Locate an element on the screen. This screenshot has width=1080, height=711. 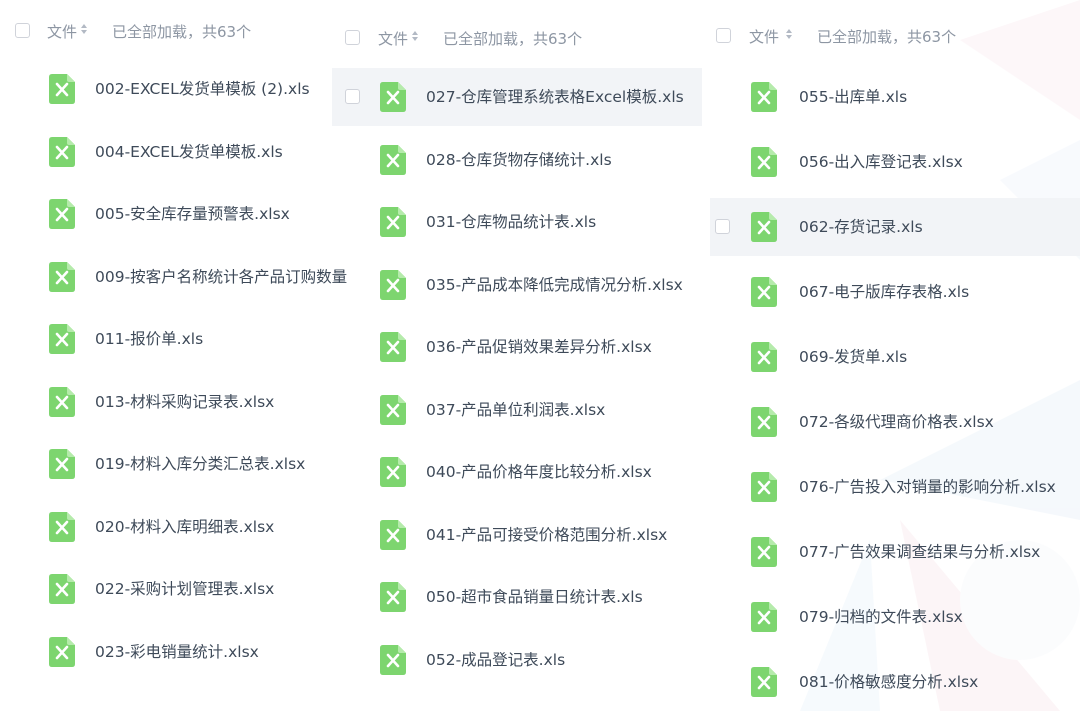
file-row: 069-发货单.xls is located at coordinates (895, 357).